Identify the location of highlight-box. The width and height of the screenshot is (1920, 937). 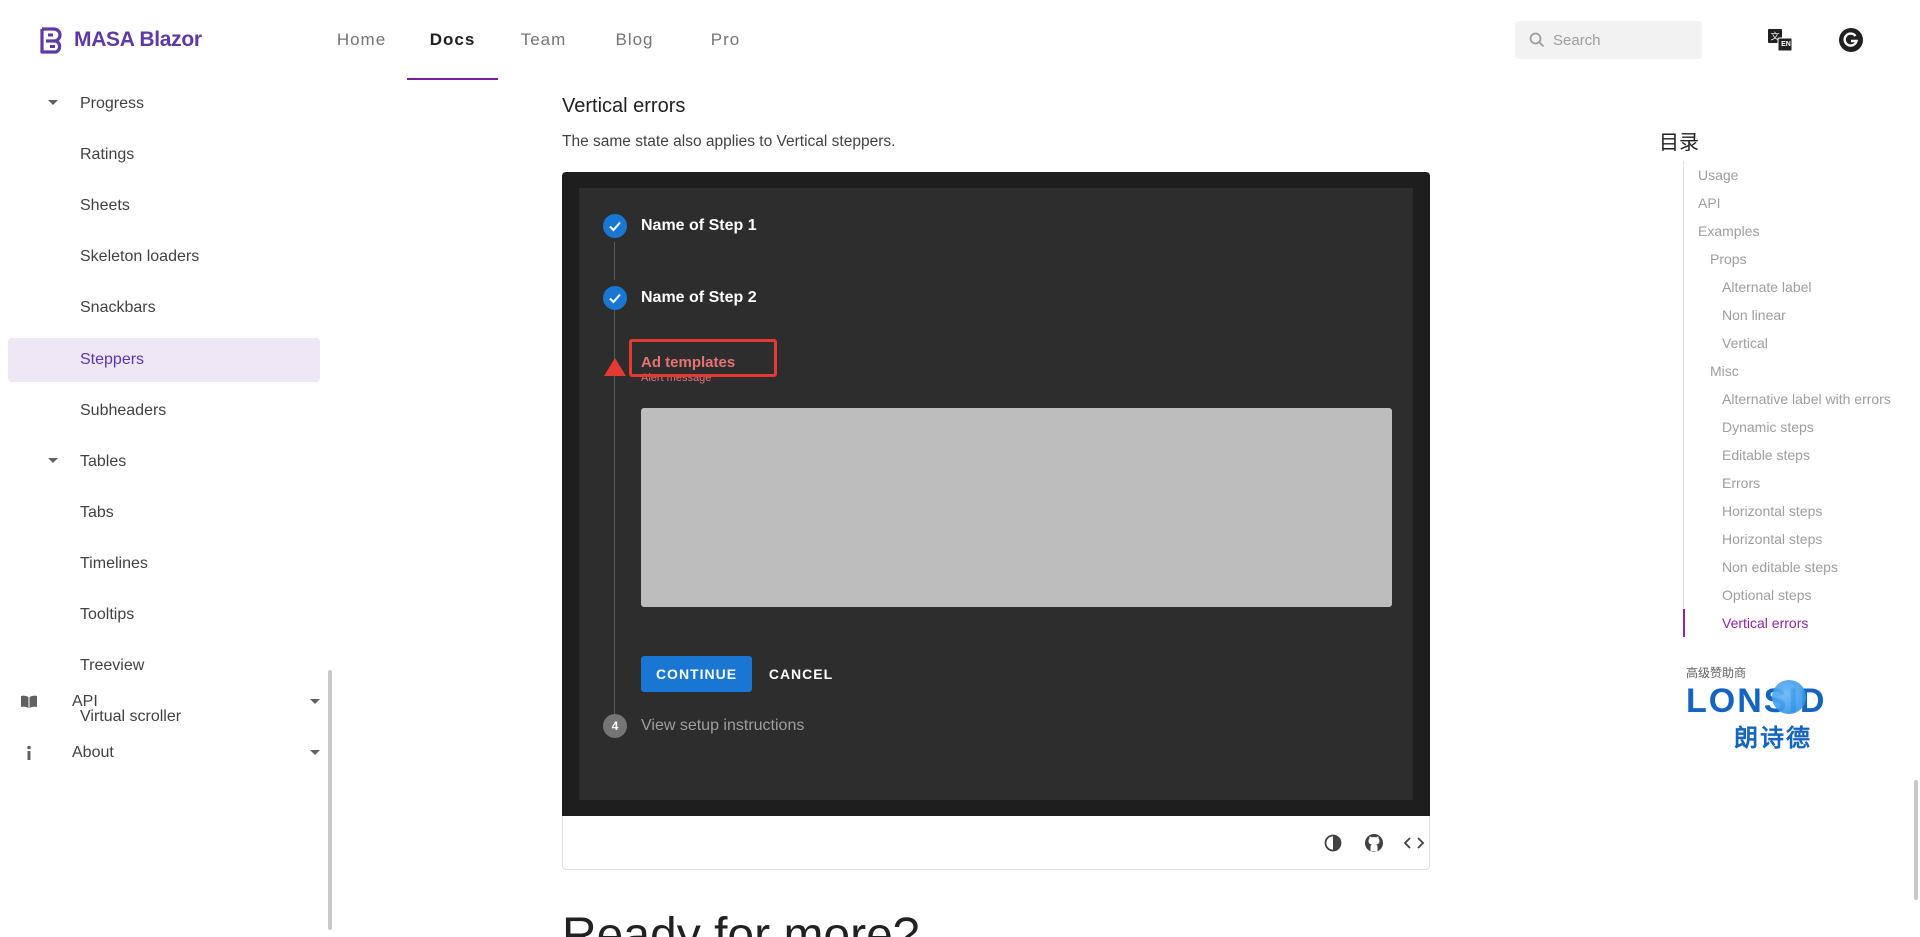
(703, 358).